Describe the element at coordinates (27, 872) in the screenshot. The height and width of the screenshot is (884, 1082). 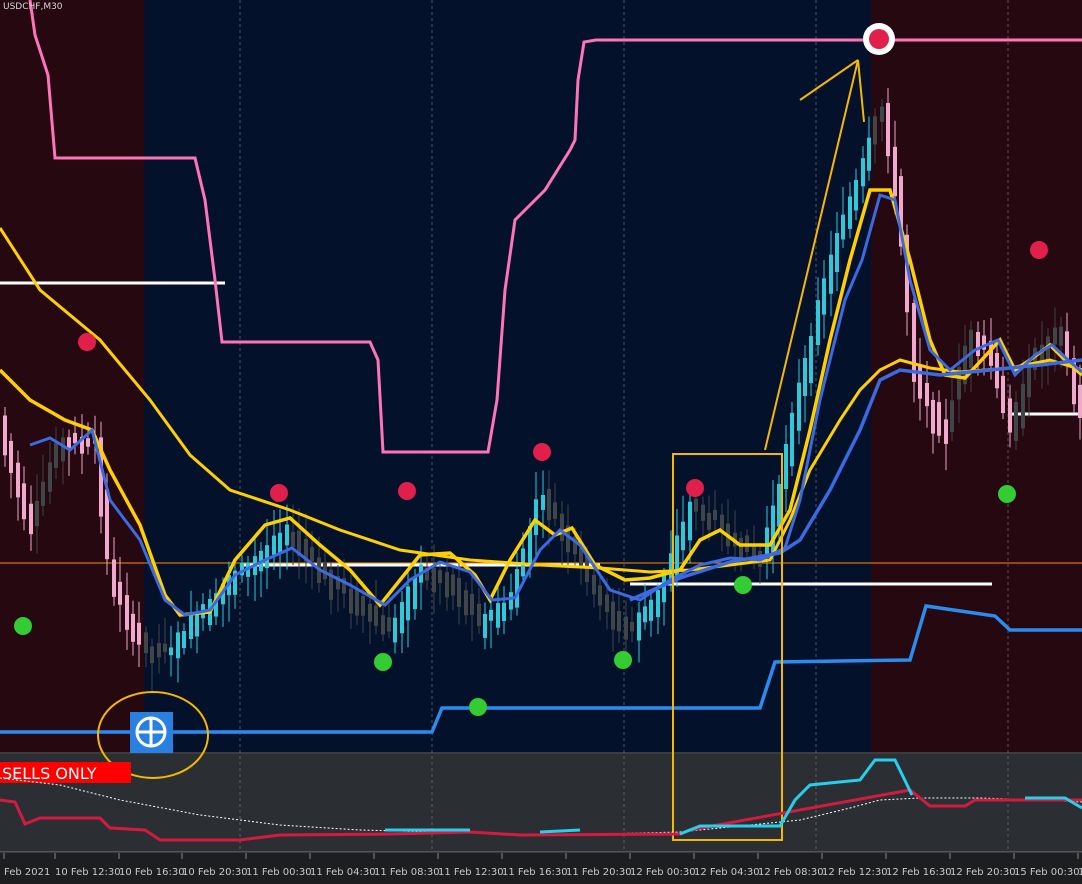
I see `time-tick-label-0: Feb 2021` at that location.